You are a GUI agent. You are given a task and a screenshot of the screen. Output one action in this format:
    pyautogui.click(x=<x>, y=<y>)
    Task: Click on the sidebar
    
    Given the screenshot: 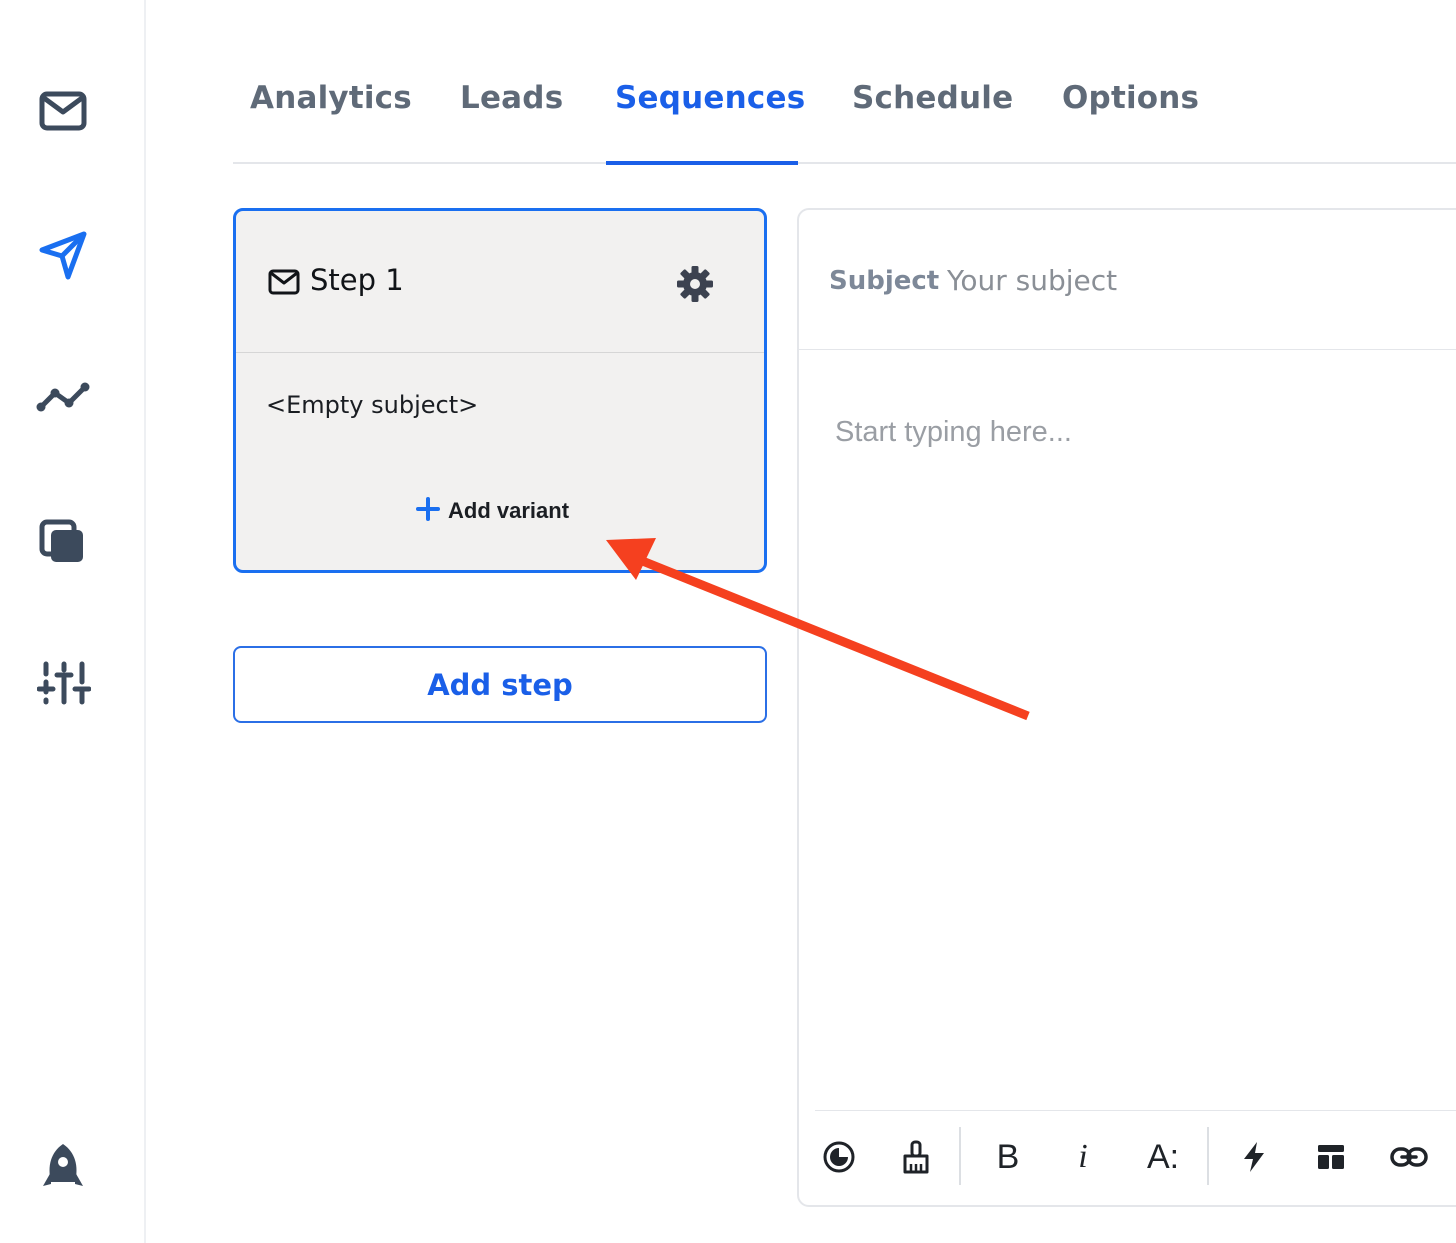 What is the action you would take?
    pyautogui.click(x=73, y=621)
    